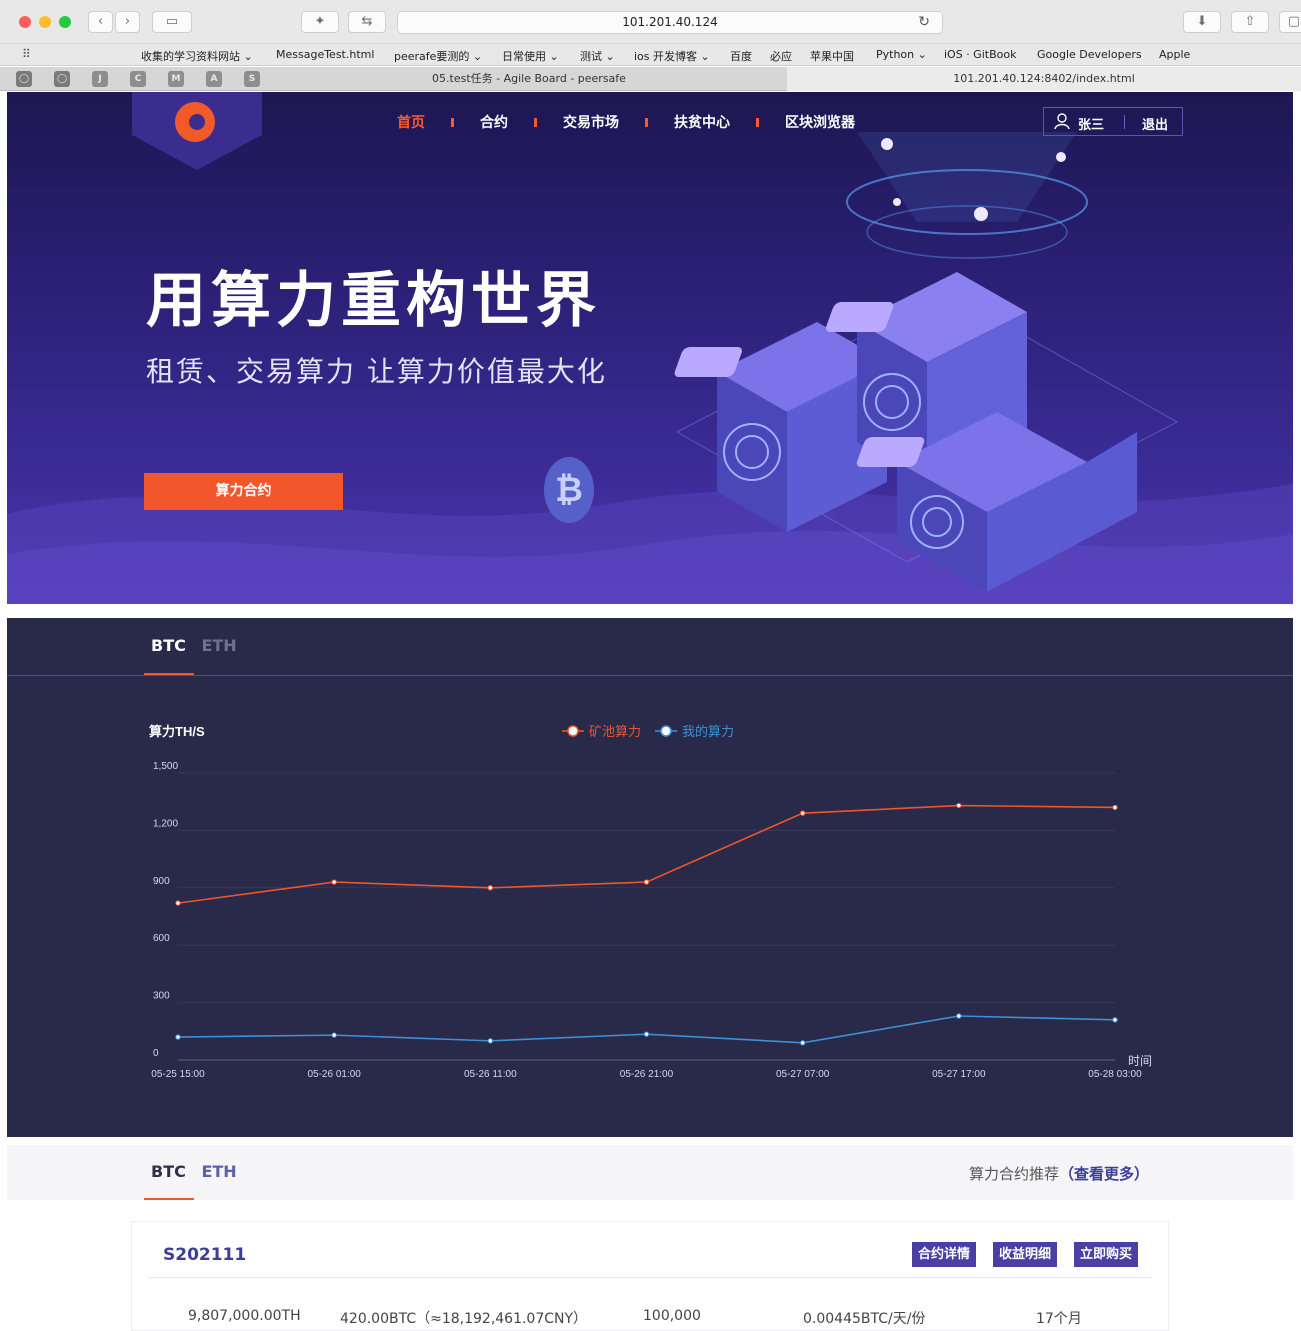 The width and height of the screenshot is (1301, 1331). Describe the element at coordinates (127, 22) in the screenshot. I see `forward-icon: ›` at that location.